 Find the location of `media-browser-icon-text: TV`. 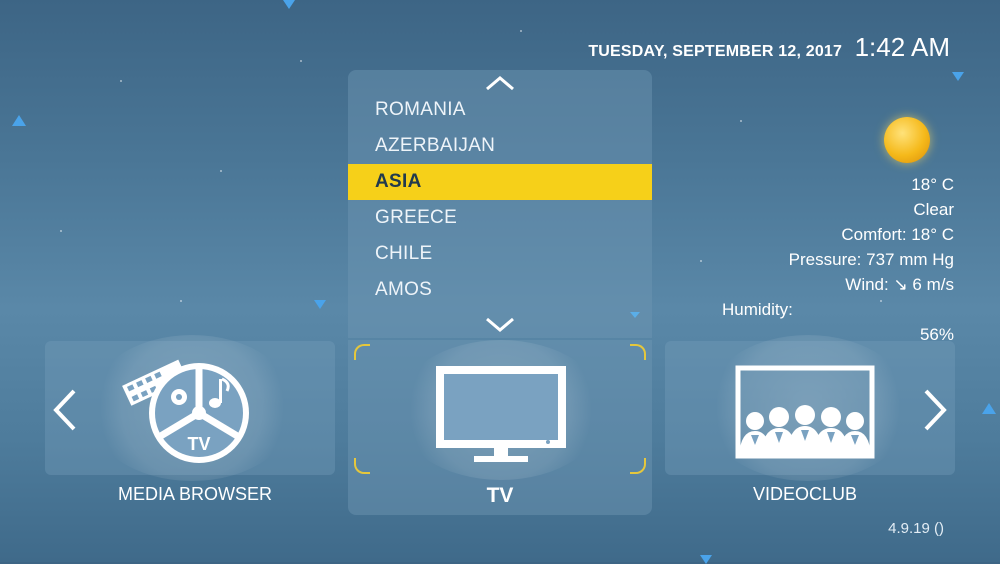

media-browser-icon-text: TV is located at coordinates (198, 444).